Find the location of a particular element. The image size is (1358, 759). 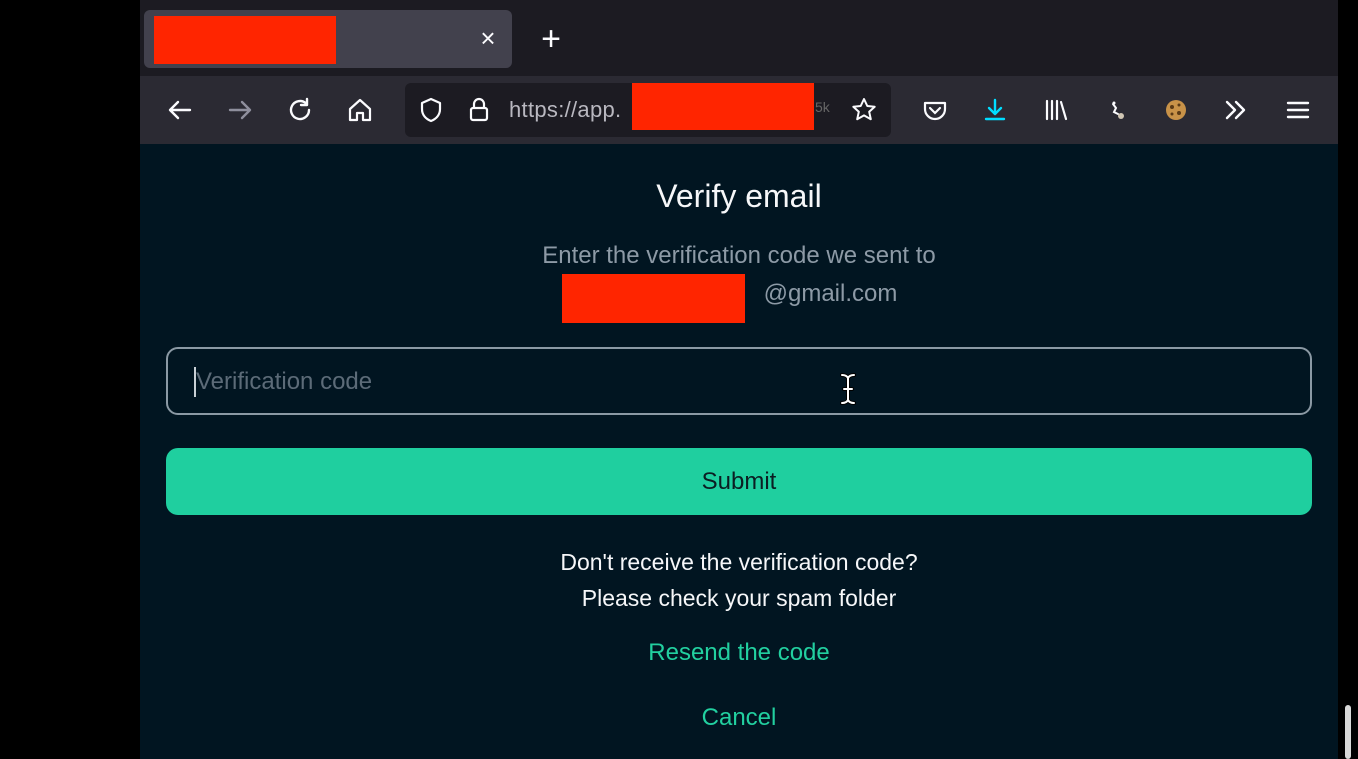

help-text-line2: Please check your spam folder is located at coordinates (739, 598).